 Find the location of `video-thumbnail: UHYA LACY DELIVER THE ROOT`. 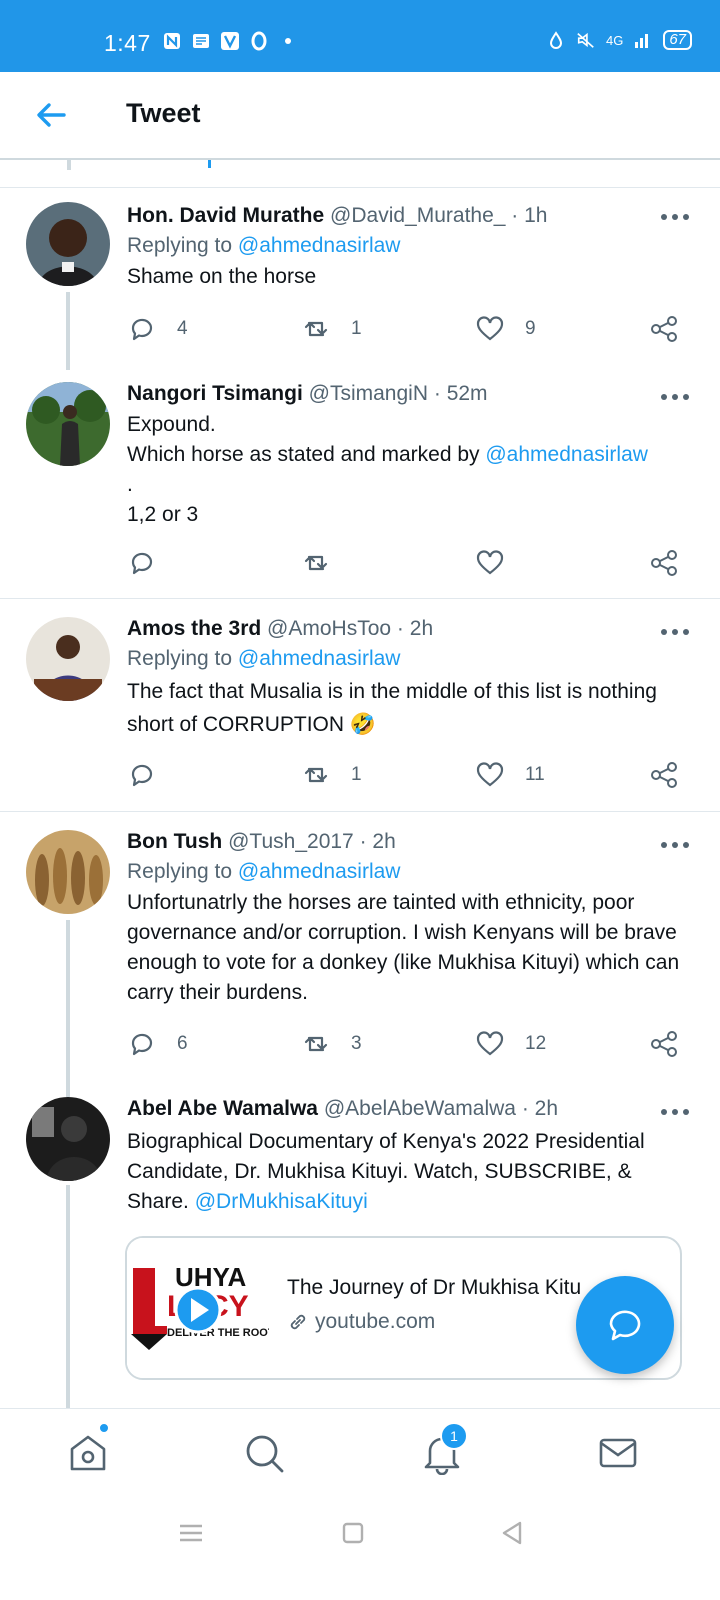

video-thumbnail: UHYA LACY DELIVER THE ROOT is located at coordinates (201, 1308).